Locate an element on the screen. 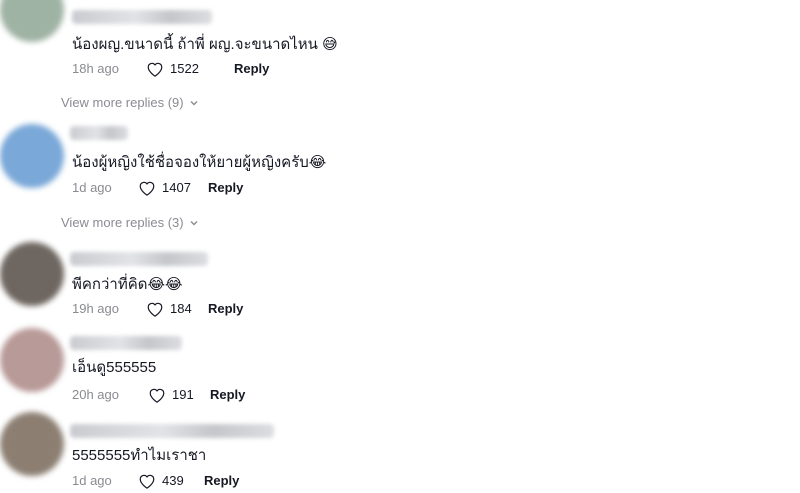 This screenshot has width=800, height=493. comment-meta: 1d ago 1407 Reply is located at coordinates (157, 188).